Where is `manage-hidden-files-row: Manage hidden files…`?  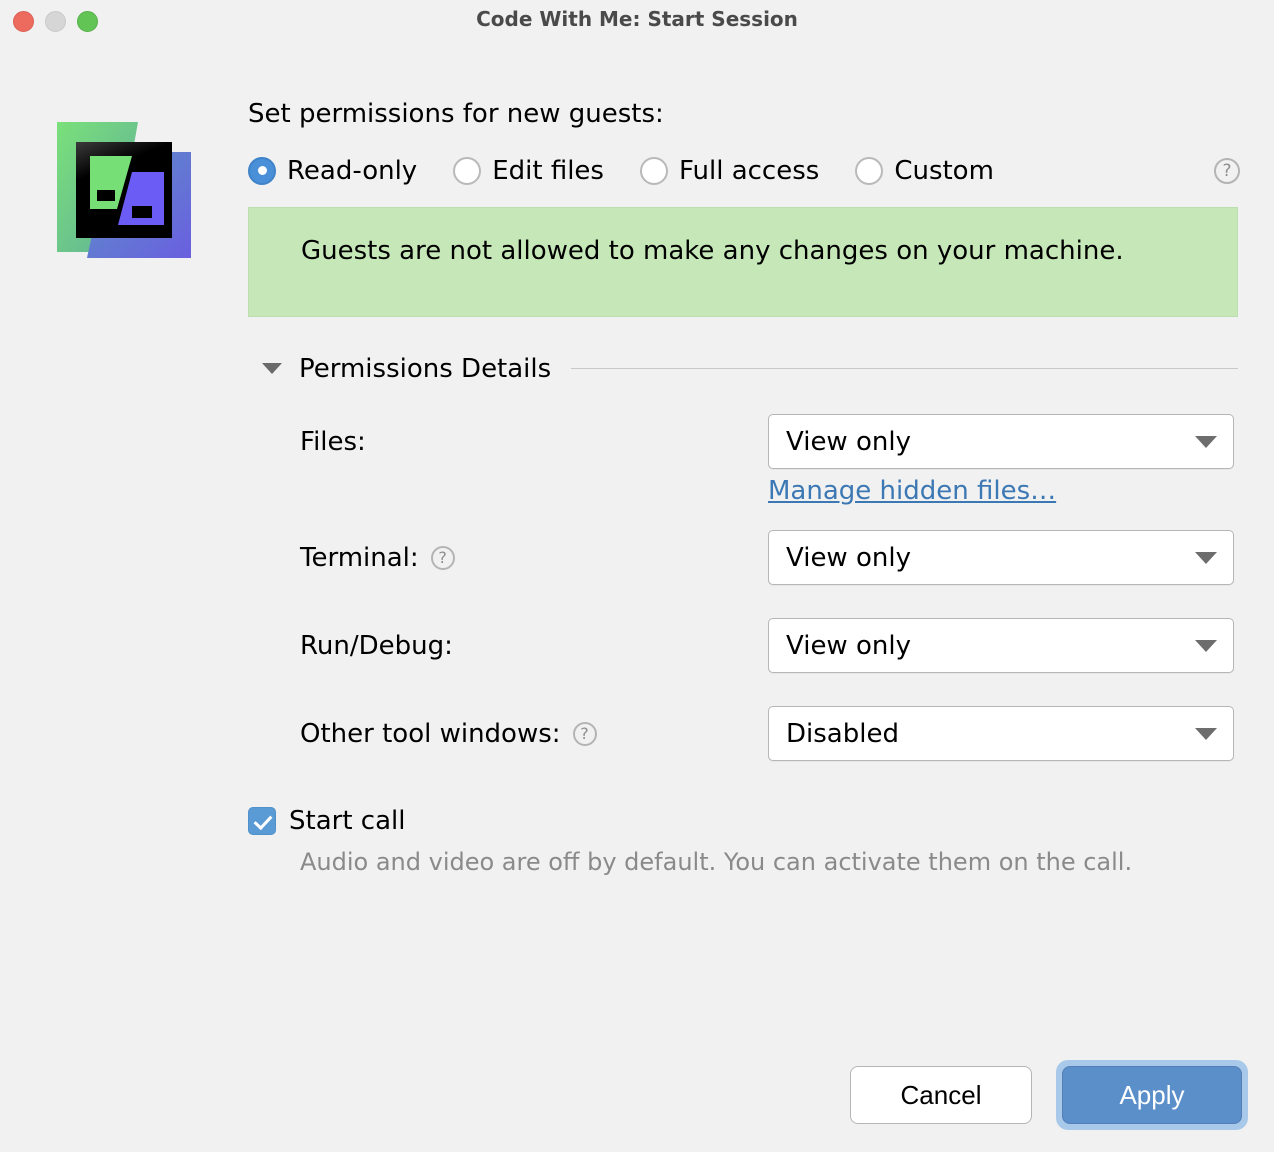
manage-hidden-files-row: Manage hidden files… is located at coordinates (766, 491).